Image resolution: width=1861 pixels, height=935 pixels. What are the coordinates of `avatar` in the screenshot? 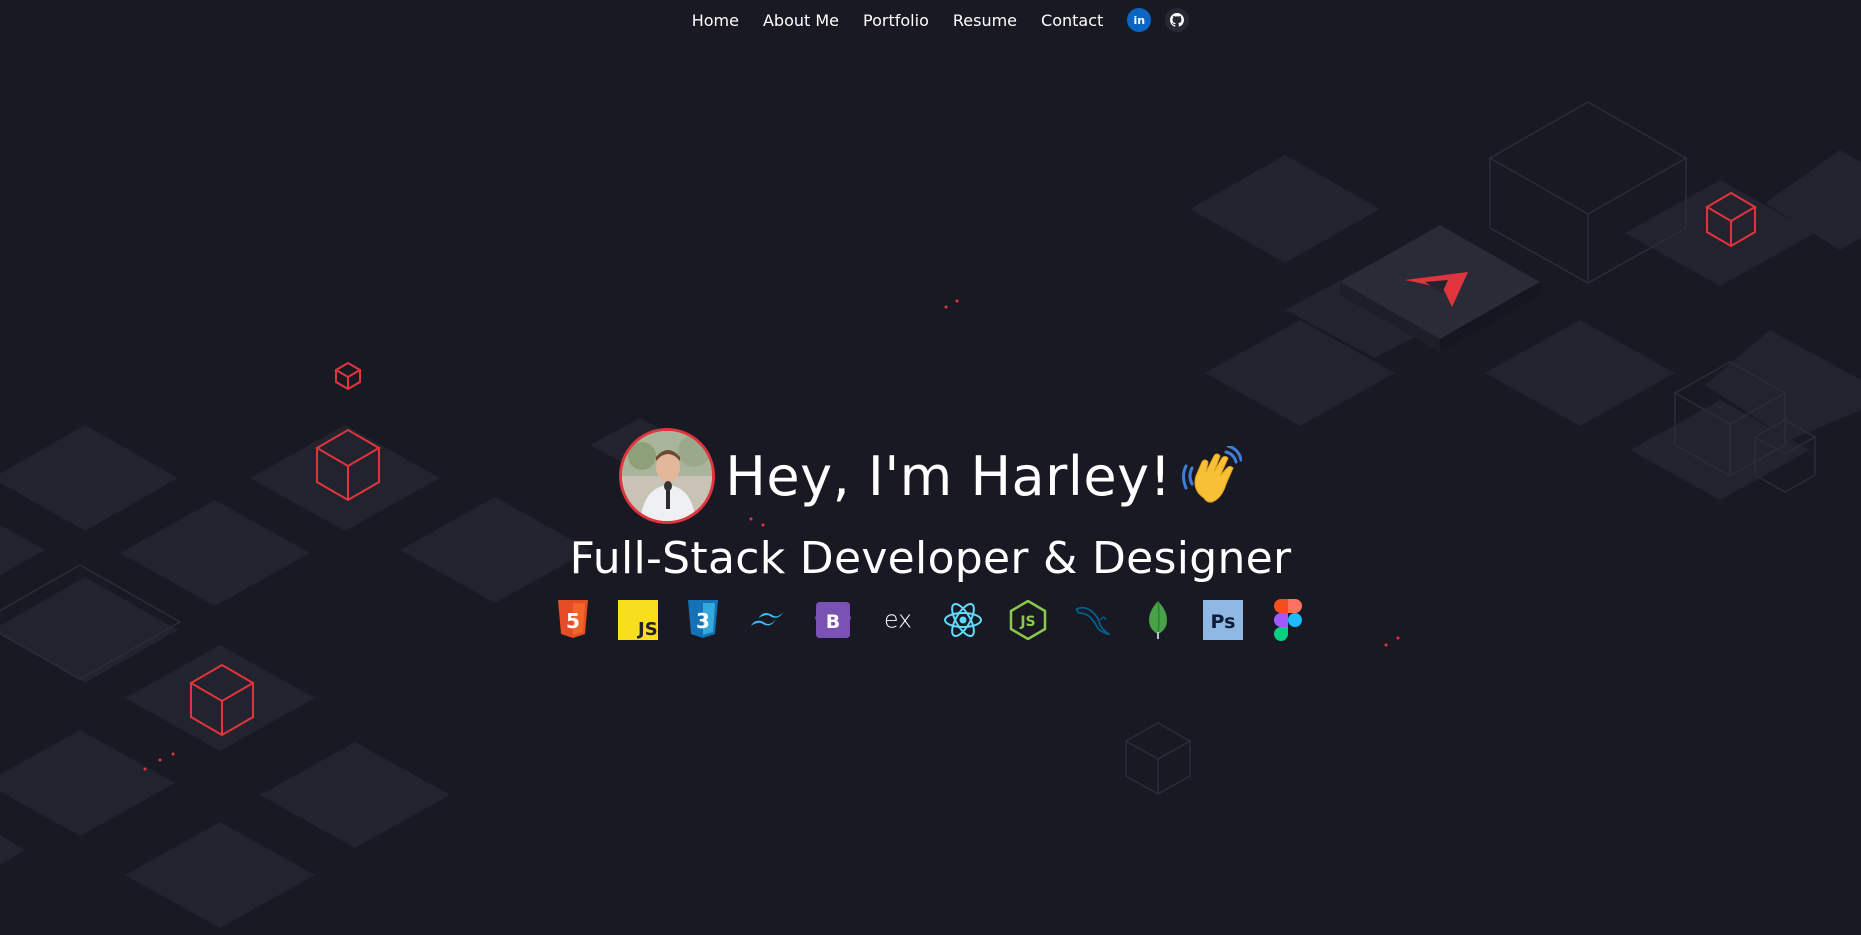 It's located at (667, 476).